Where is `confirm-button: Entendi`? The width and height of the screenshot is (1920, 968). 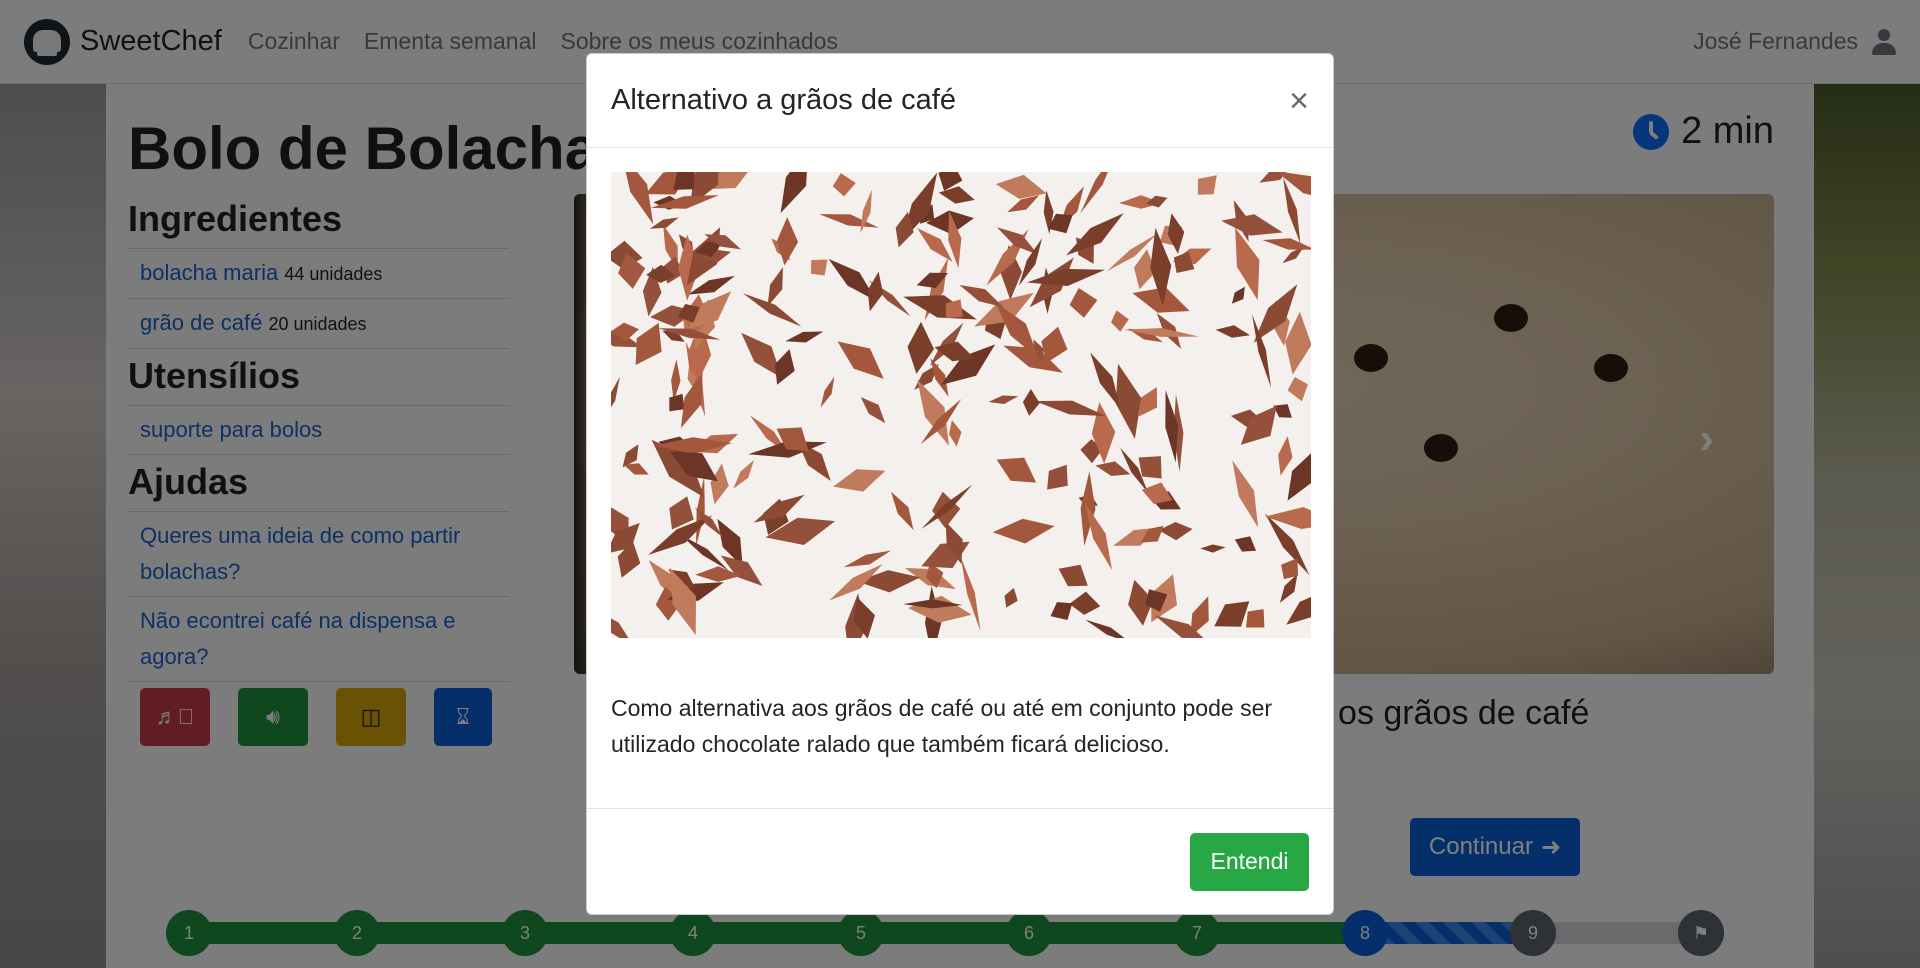 confirm-button: Entendi is located at coordinates (1249, 861).